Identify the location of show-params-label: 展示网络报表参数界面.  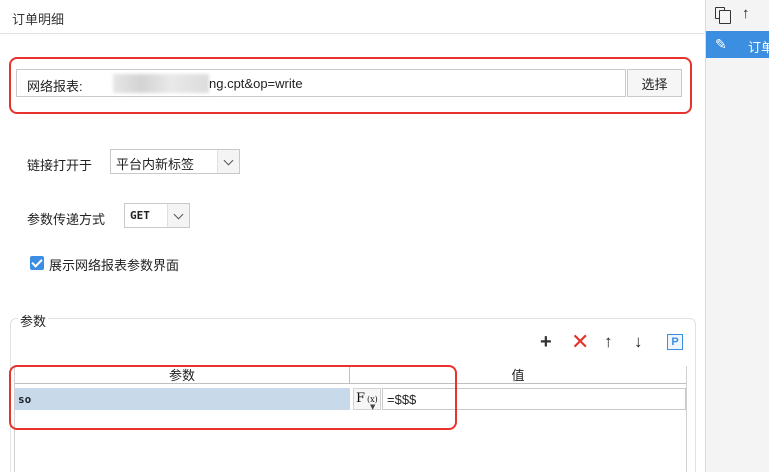
(114, 265).